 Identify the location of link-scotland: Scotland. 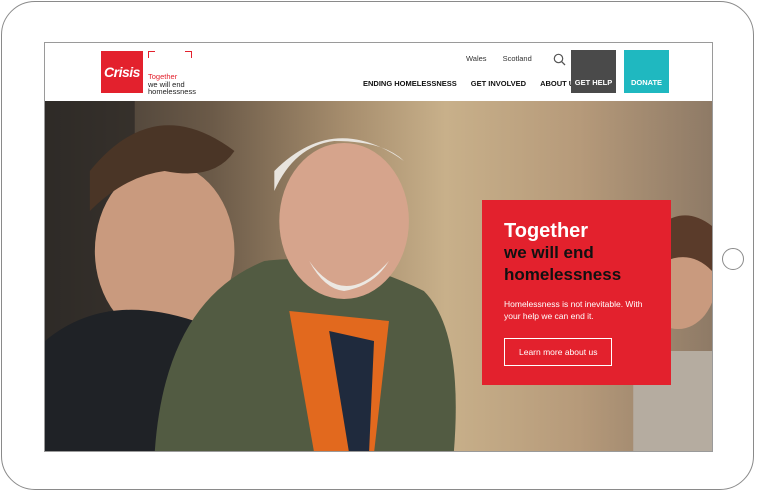
(517, 58).